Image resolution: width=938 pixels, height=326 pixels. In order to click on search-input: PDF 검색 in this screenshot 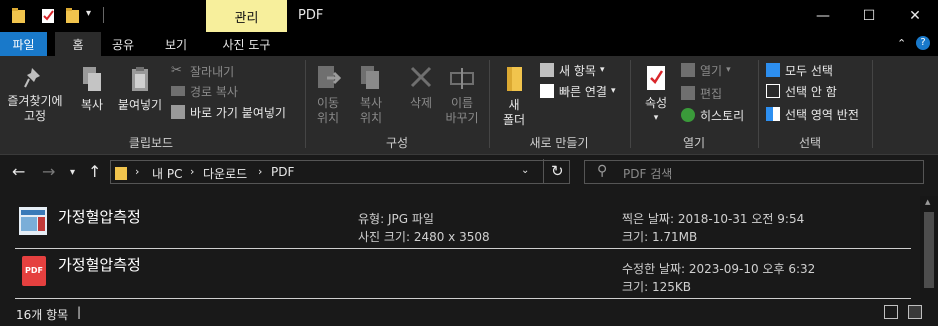, I will do `click(647, 173)`.